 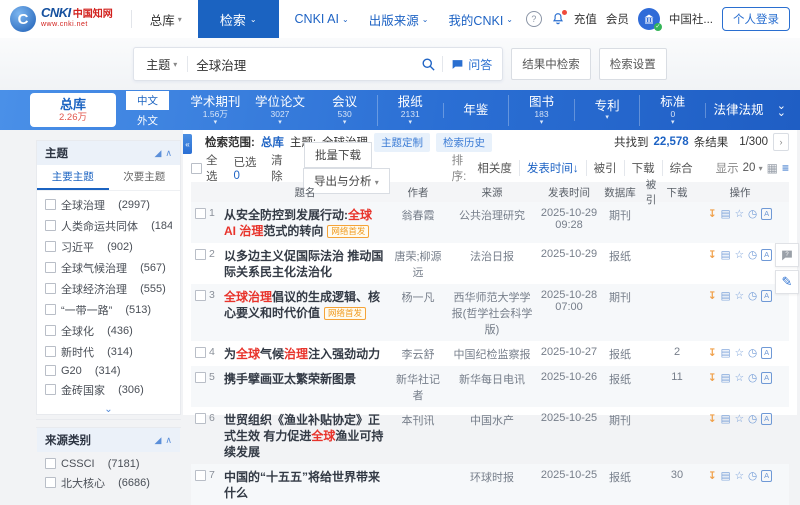 What do you see at coordinates (781, 110) in the screenshot?
I see `more-databases-icon: ⌄ ⌄` at bounding box center [781, 110].